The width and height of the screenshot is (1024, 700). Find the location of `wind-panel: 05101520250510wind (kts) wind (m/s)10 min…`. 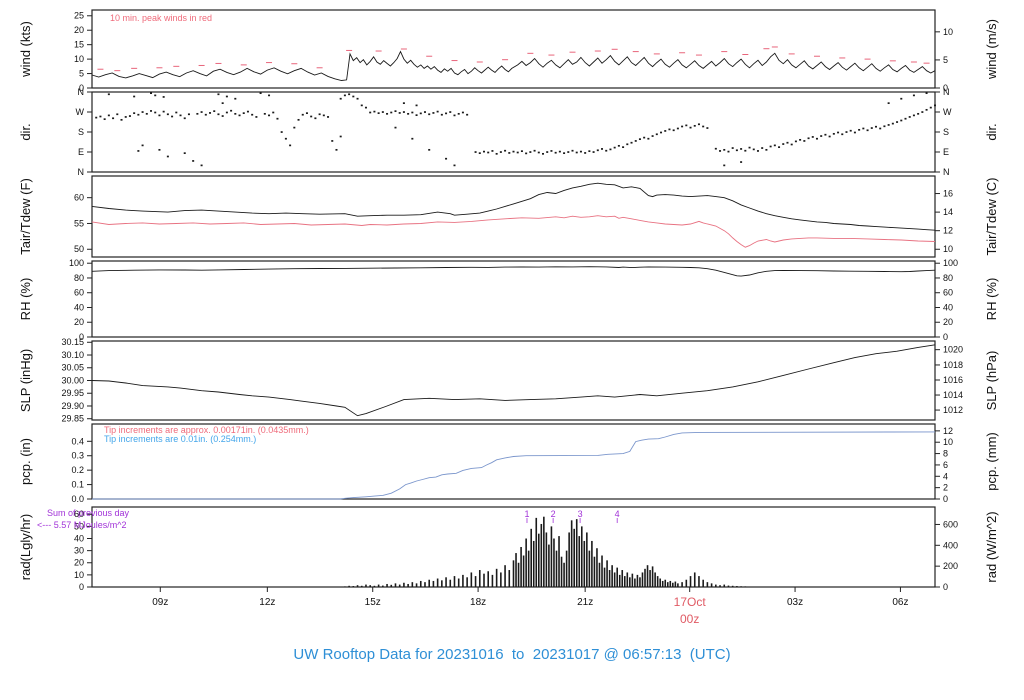

wind-panel: 05101520250510wind (kts) wind (m/s)10 min… is located at coordinates (508, 51).